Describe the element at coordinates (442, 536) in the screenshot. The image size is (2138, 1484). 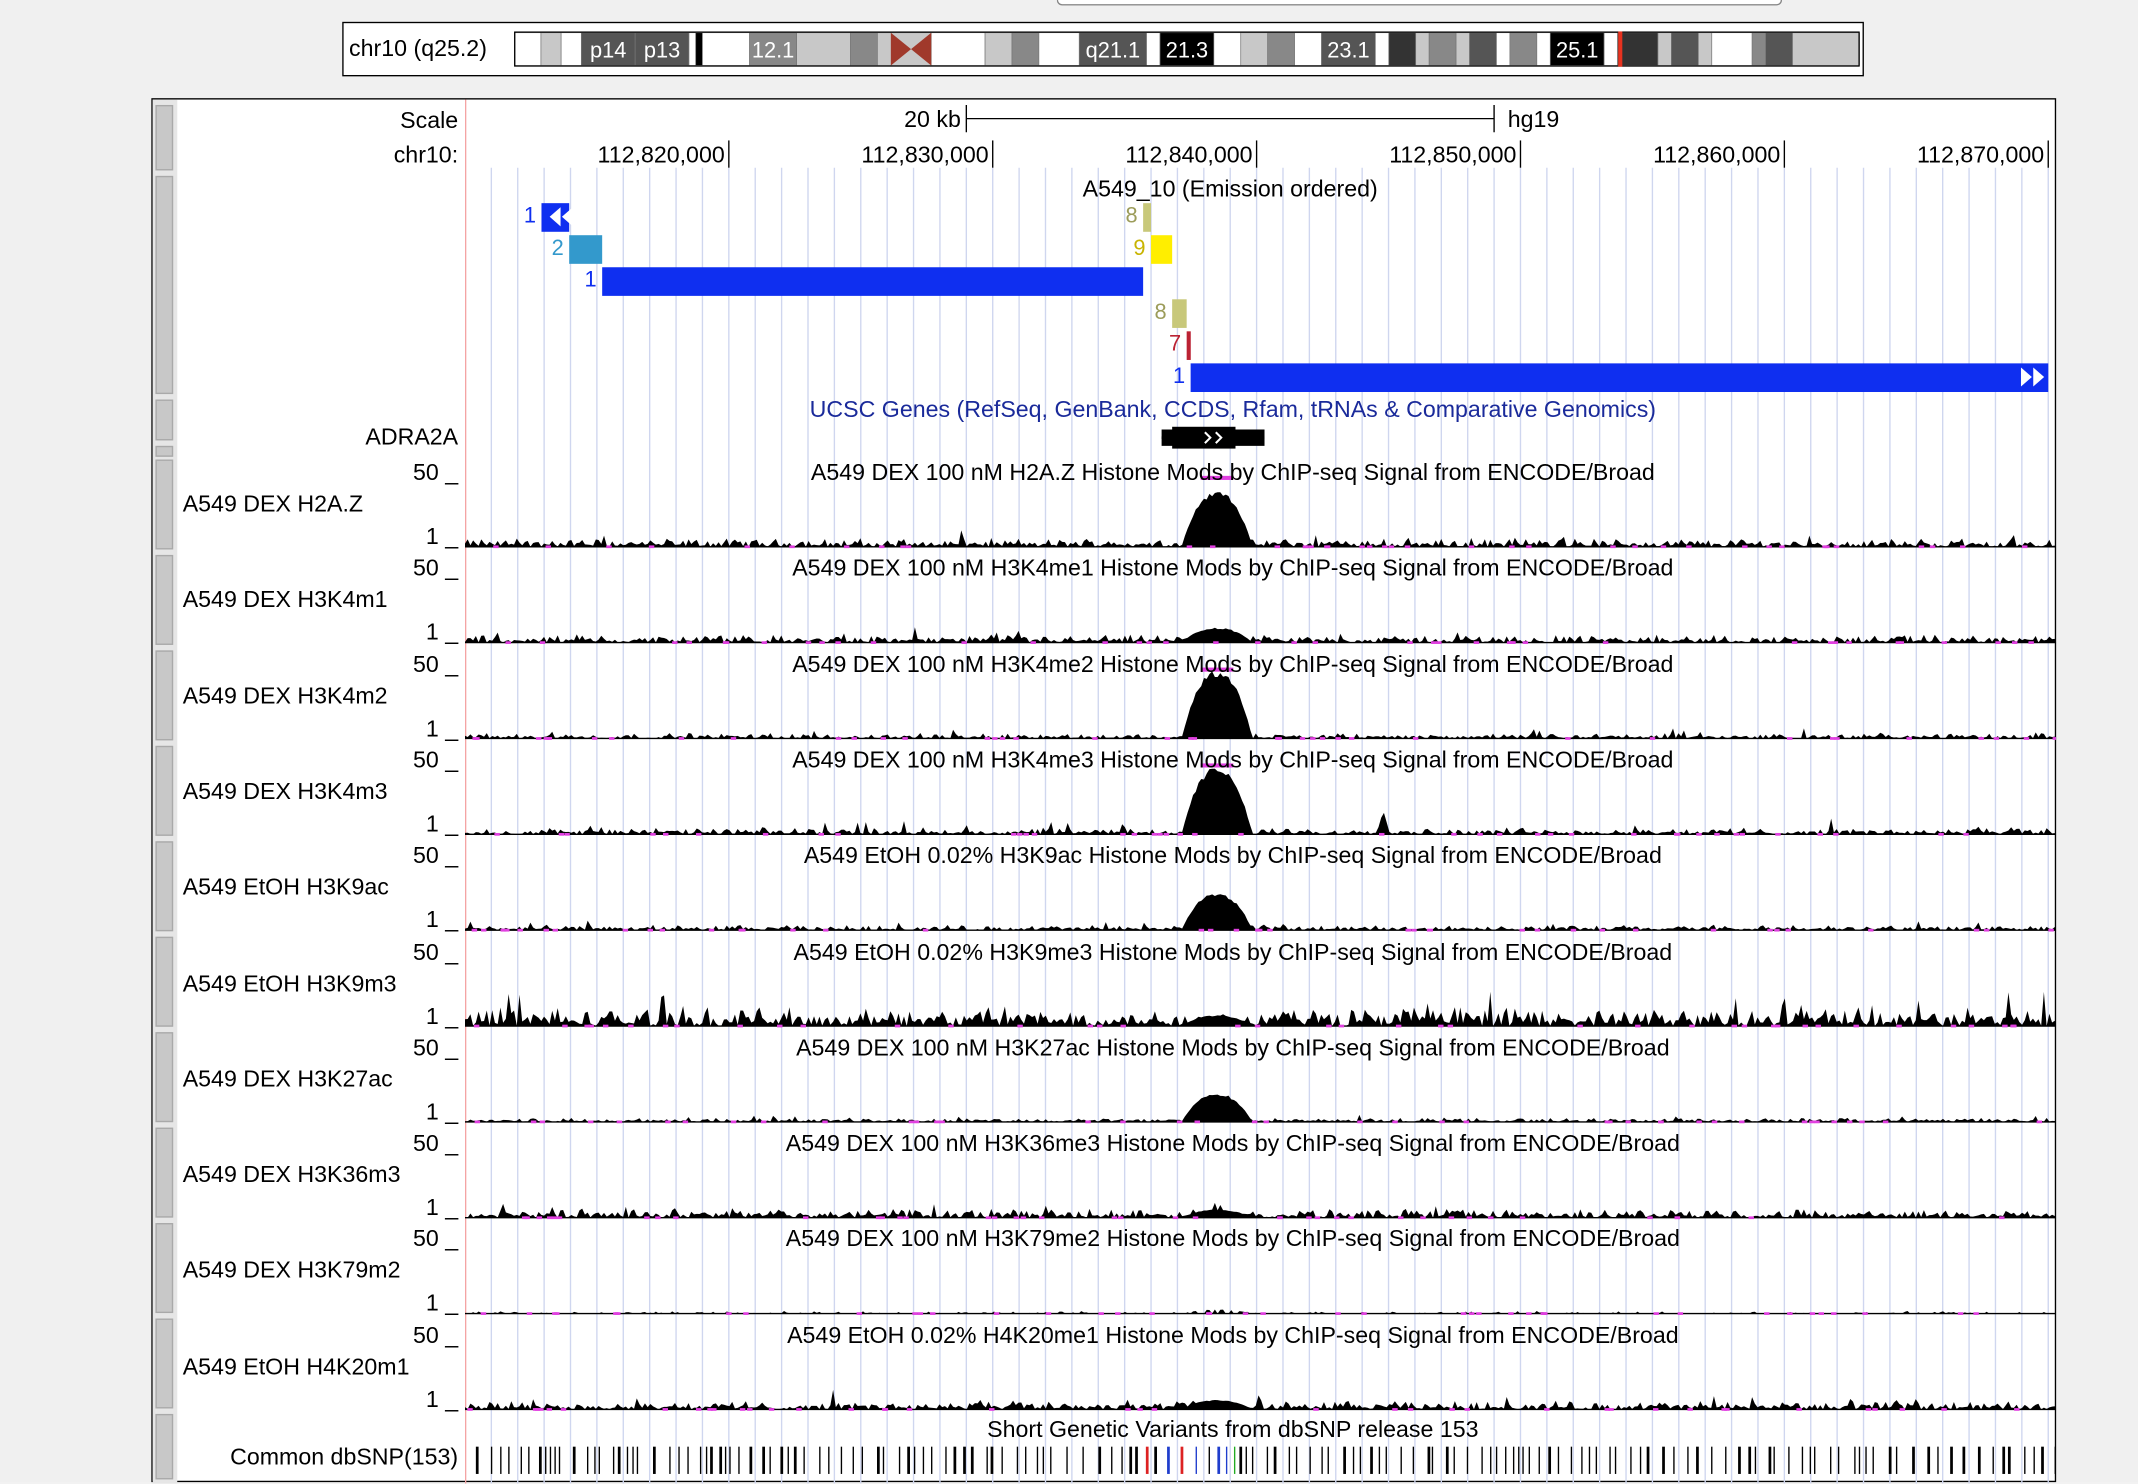
I see `track-min-label: 1 _` at that location.